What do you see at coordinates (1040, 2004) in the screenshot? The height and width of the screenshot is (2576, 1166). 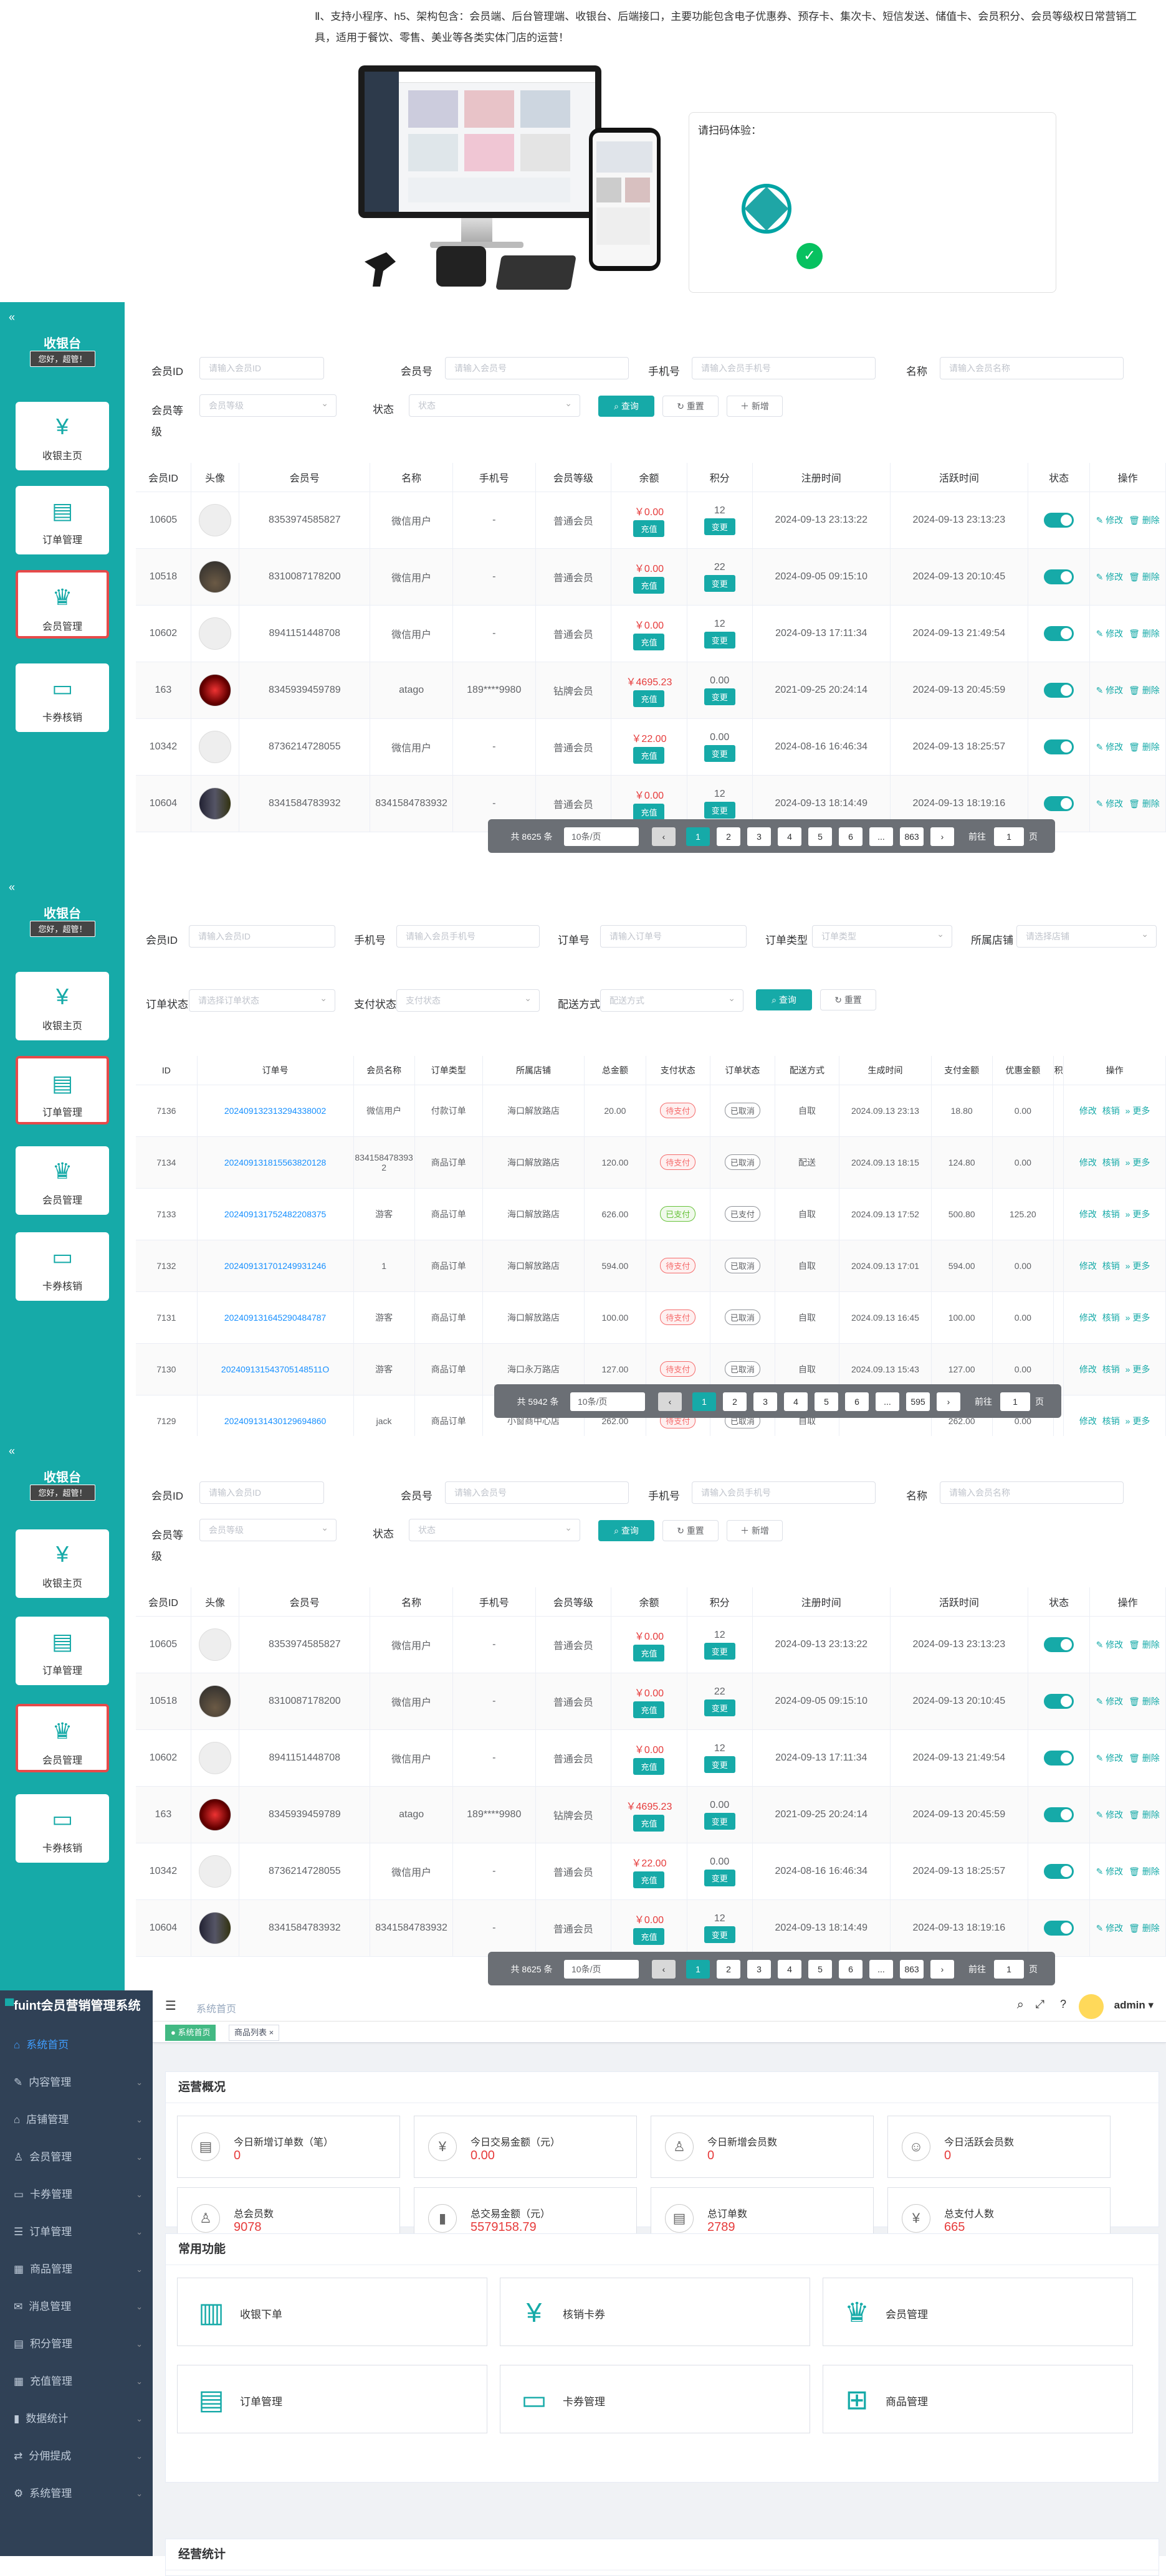 I see `fullscreen-icon: ⤢` at bounding box center [1040, 2004].